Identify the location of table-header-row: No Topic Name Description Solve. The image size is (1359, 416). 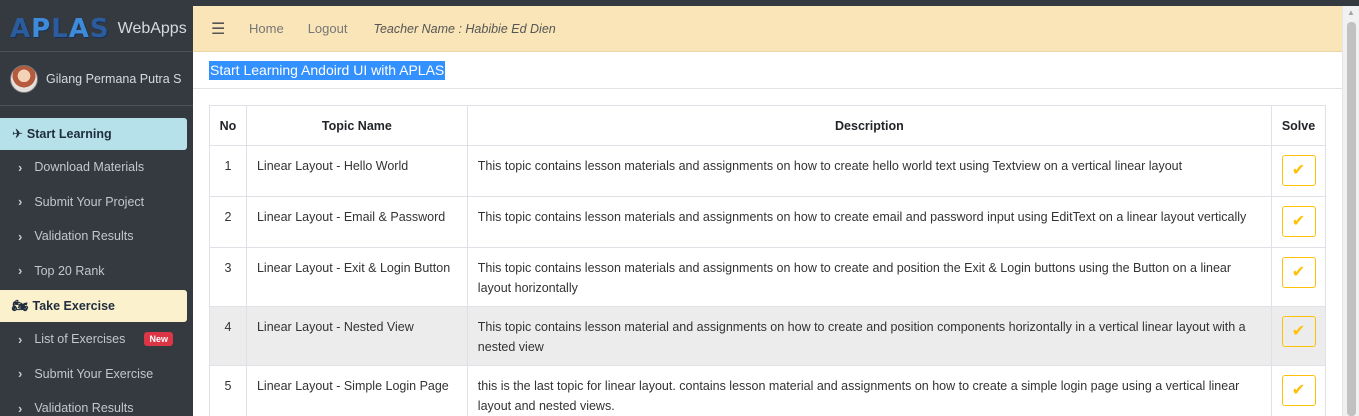
(767, 125).